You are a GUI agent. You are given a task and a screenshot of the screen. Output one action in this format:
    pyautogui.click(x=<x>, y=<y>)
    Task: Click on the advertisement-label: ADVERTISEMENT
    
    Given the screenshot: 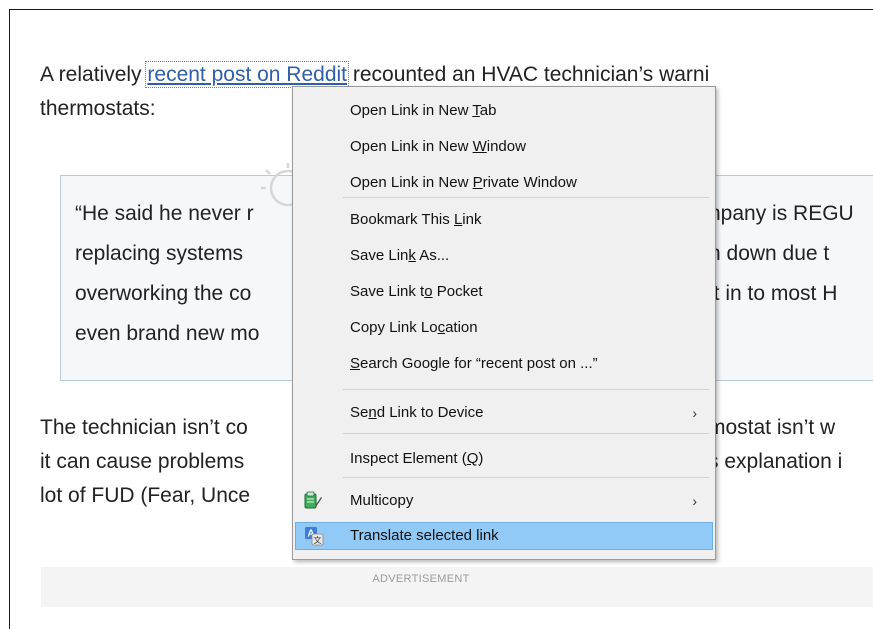 What is the action you would take?
    pyautogui.click(x=421, y=579)
    